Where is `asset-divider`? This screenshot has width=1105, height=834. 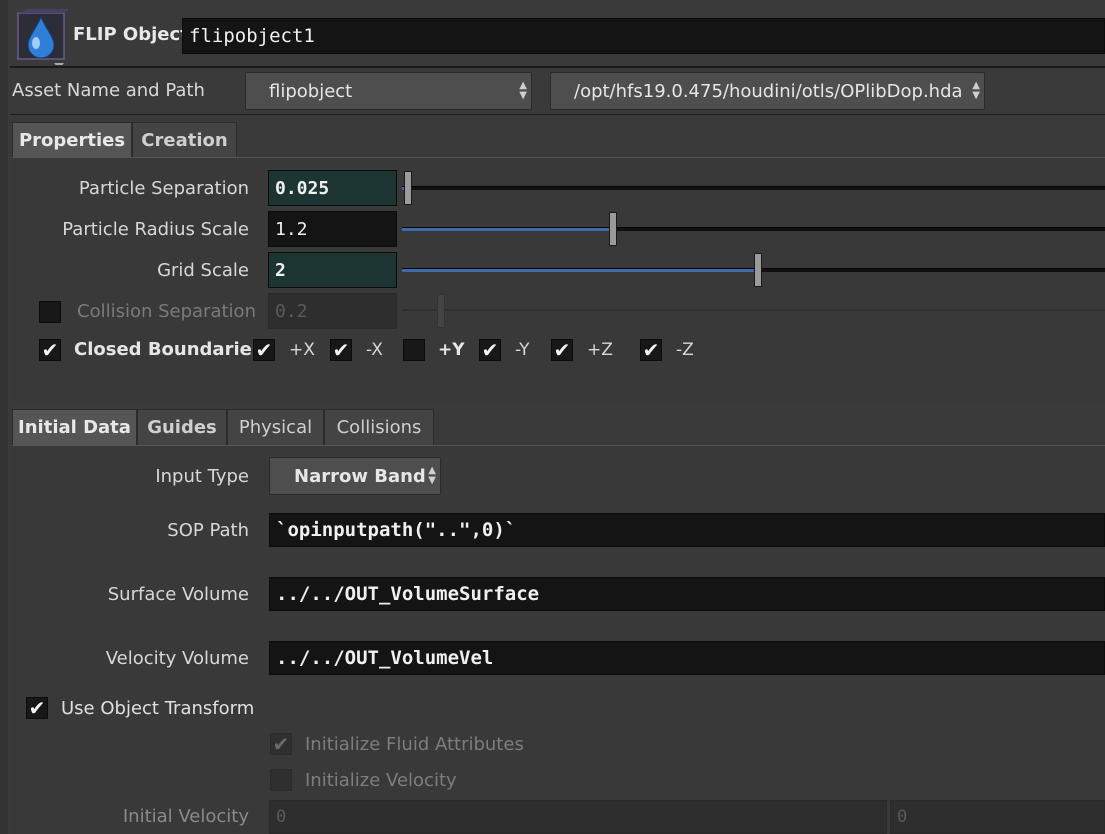 asset-divider is located at coordinates (557, 114).